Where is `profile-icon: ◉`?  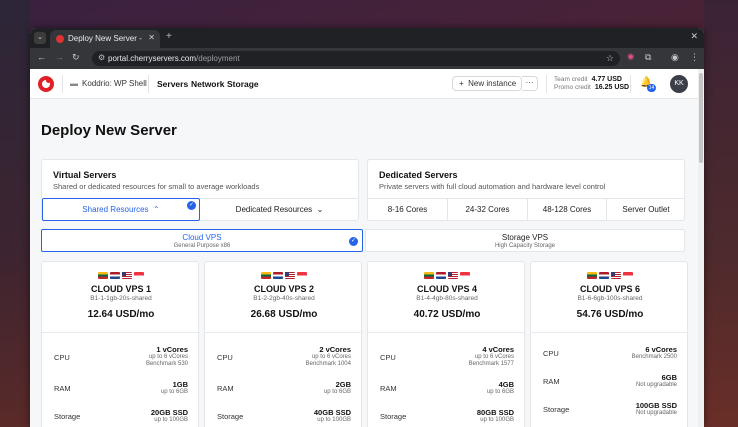
profile-icon: ◉ is located at coordinates (675, 57).